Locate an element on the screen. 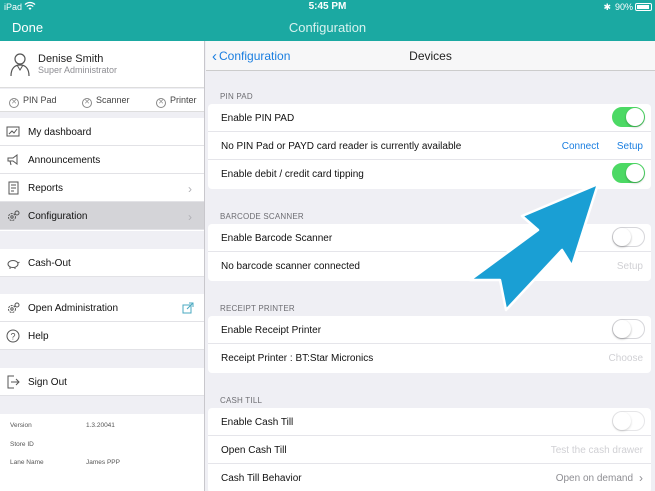 Image resolution: width=655 pixels, height=491 pixels. enable-cashtill-row: Enable Cash Till is located at coordinates (429, 422).